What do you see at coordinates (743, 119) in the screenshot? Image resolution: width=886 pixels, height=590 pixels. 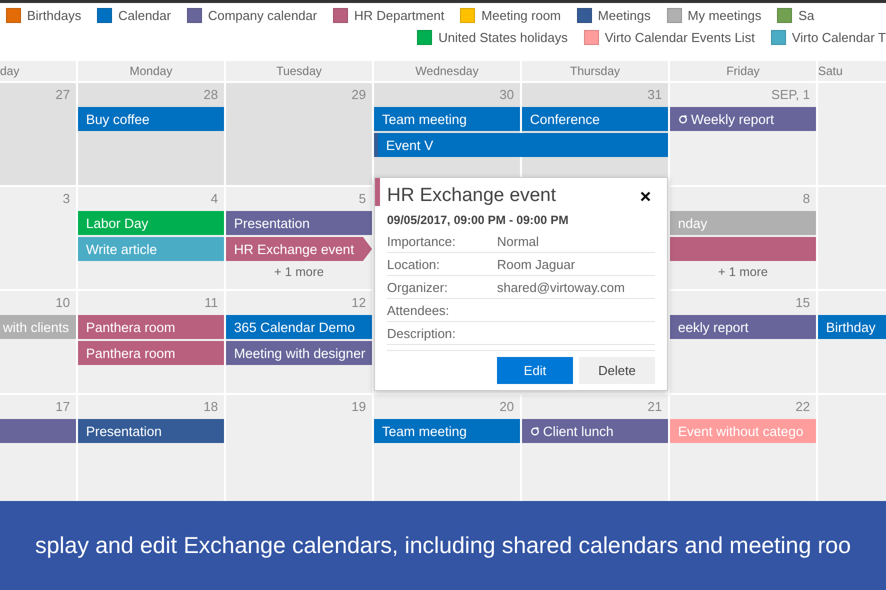 I see `event-bar: Weekly report` at bounding box center [743, 119].